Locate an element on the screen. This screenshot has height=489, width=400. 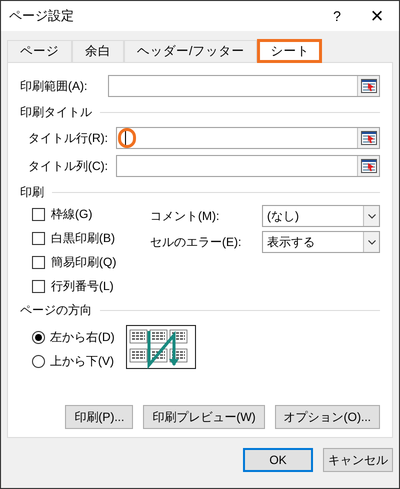
dialog-button: OK is located at coordinates (278, 460).